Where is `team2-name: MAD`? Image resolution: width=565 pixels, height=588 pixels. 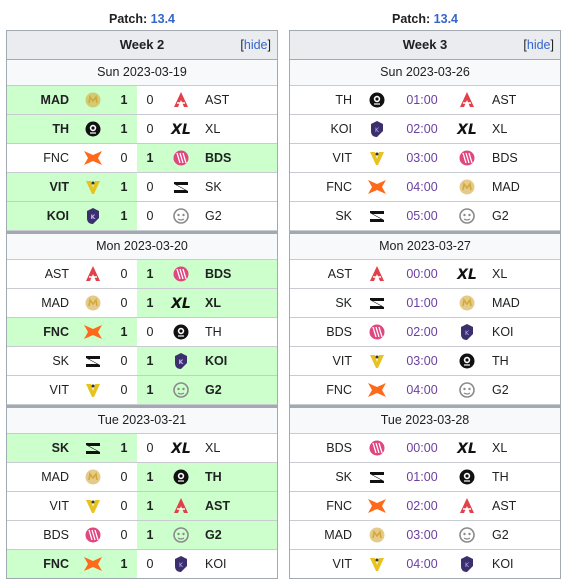
team2-name: MAD is located at coordinates (523, 303).